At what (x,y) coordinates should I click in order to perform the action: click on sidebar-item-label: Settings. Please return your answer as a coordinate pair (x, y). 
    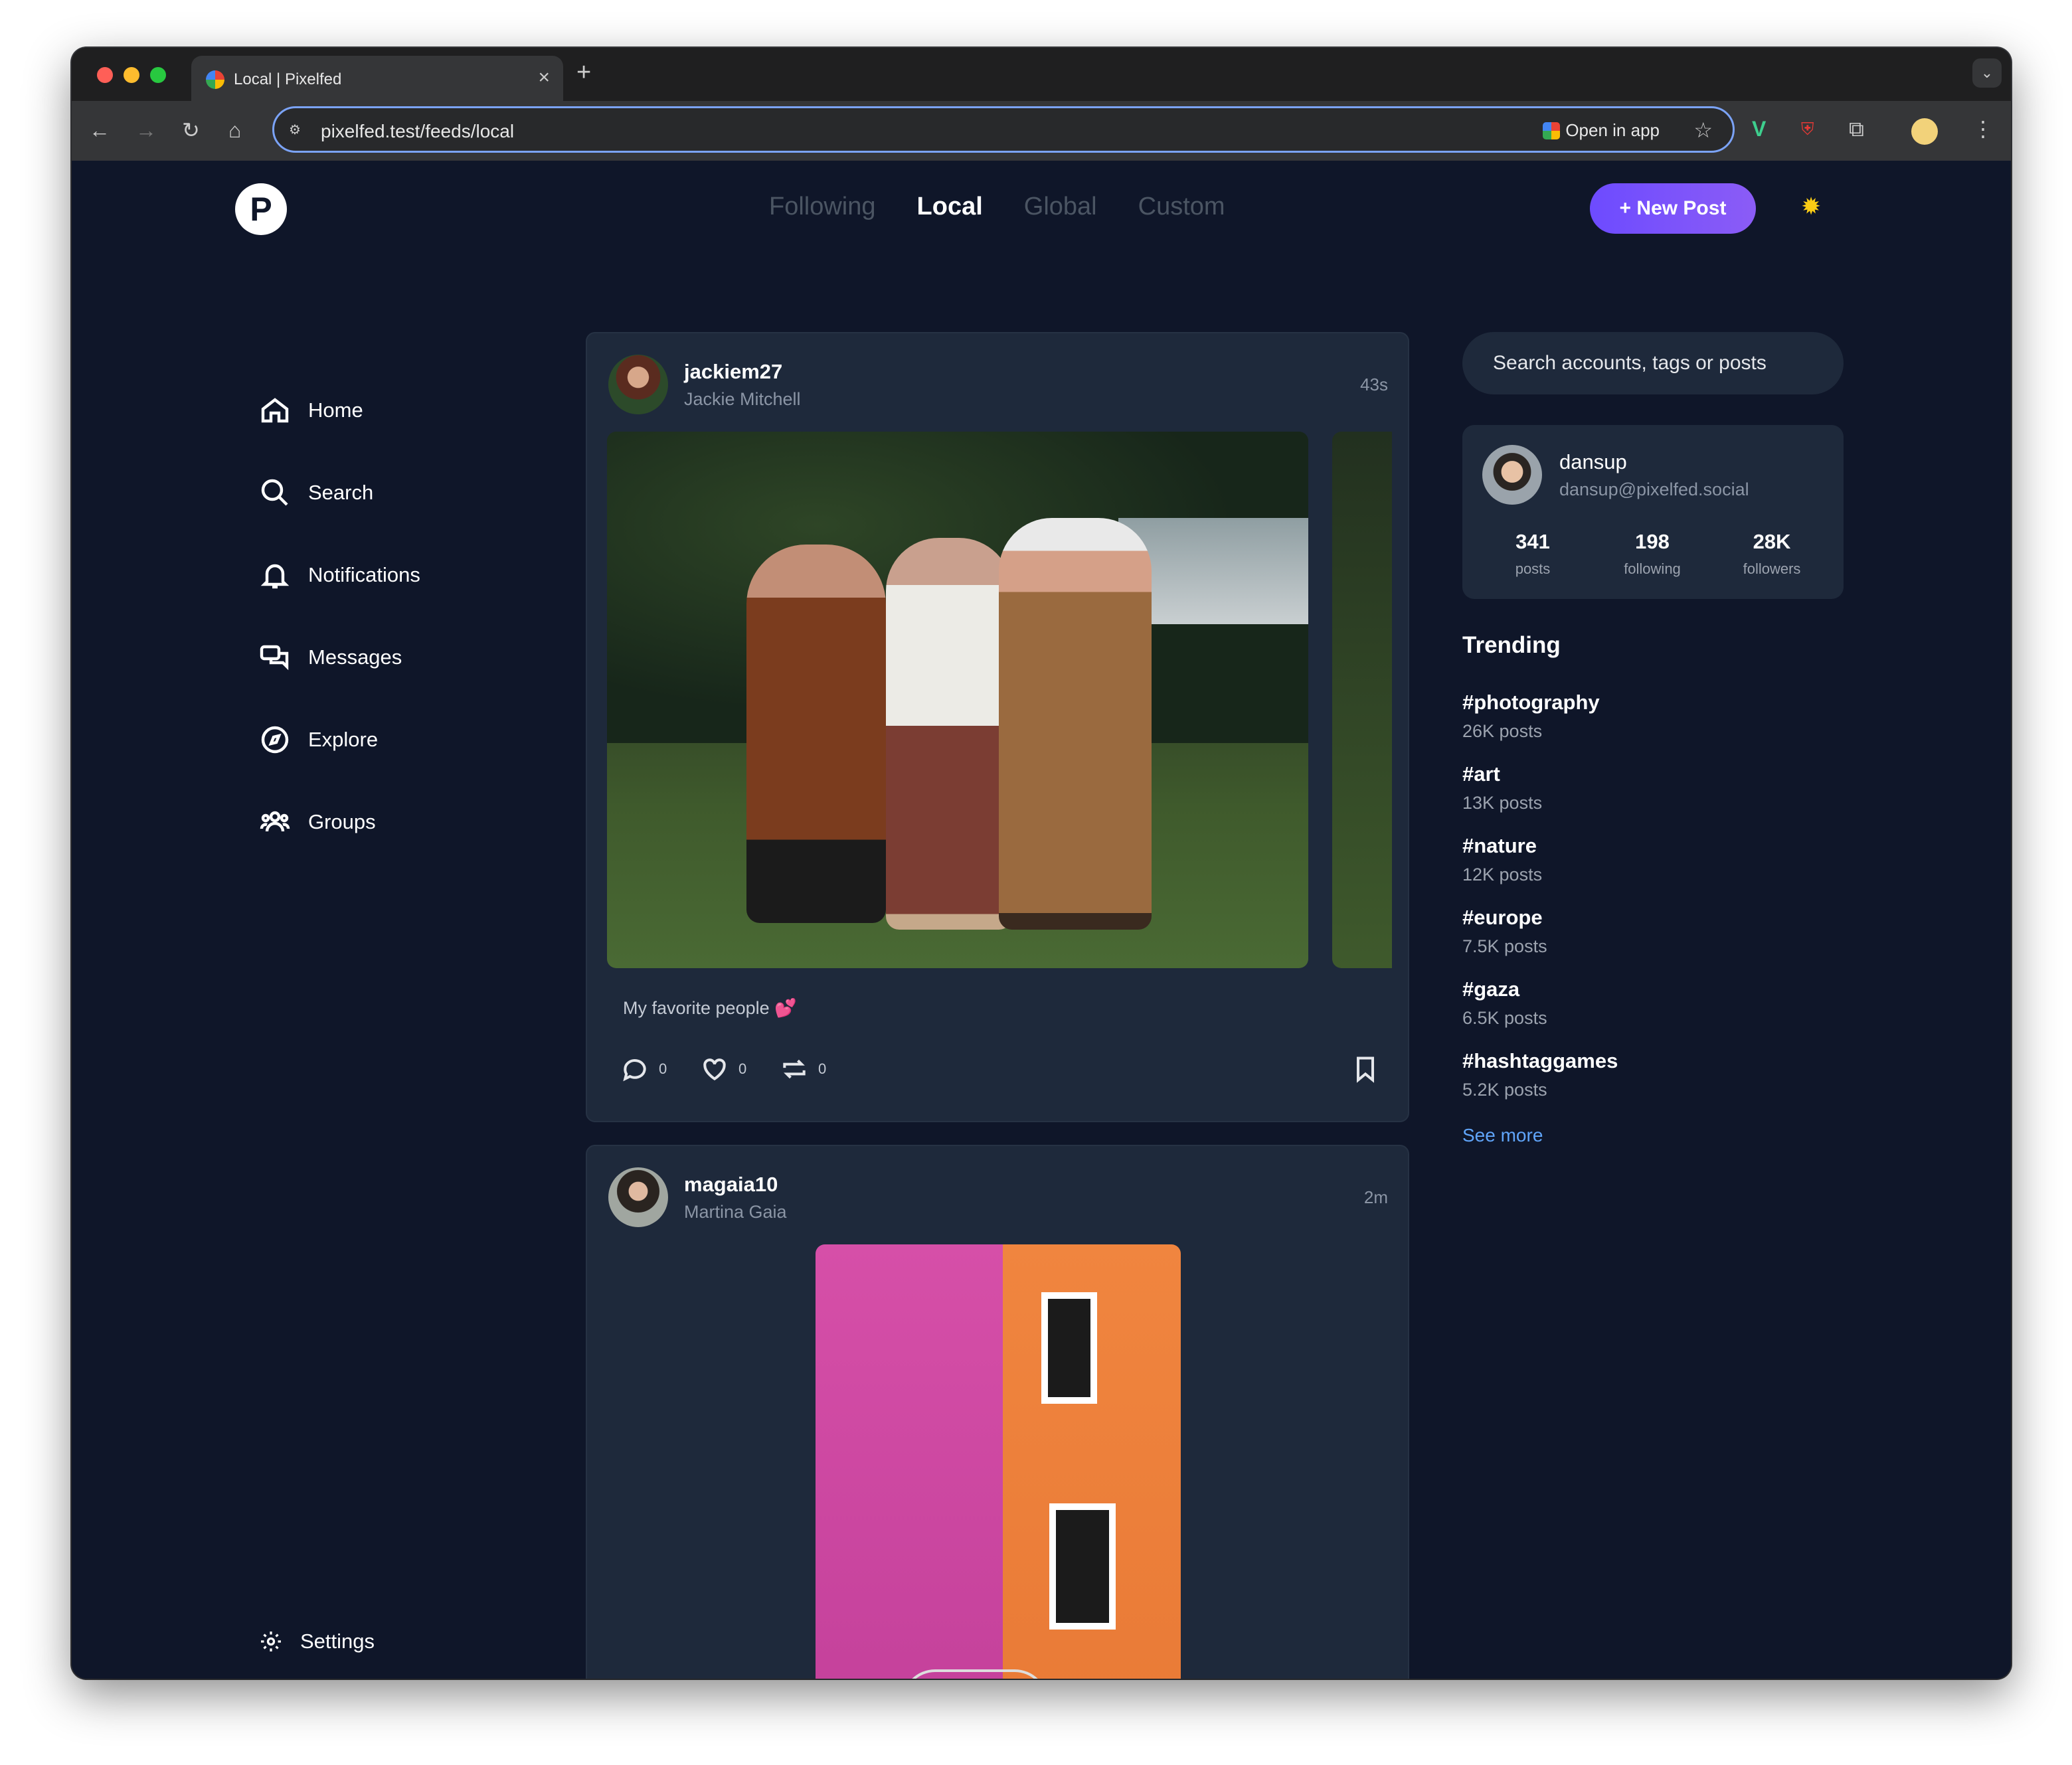
    Looking at the image, I should click on (337, 1641).